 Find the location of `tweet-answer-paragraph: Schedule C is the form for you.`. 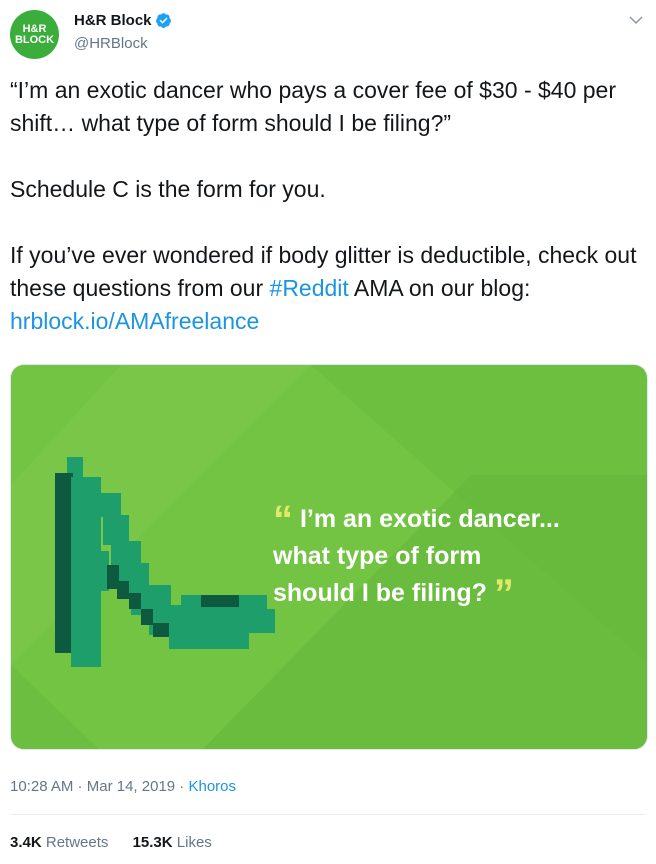

tweet-answer-paragraph: Schedule C is the form for you. is located at coordinates (168, 189).